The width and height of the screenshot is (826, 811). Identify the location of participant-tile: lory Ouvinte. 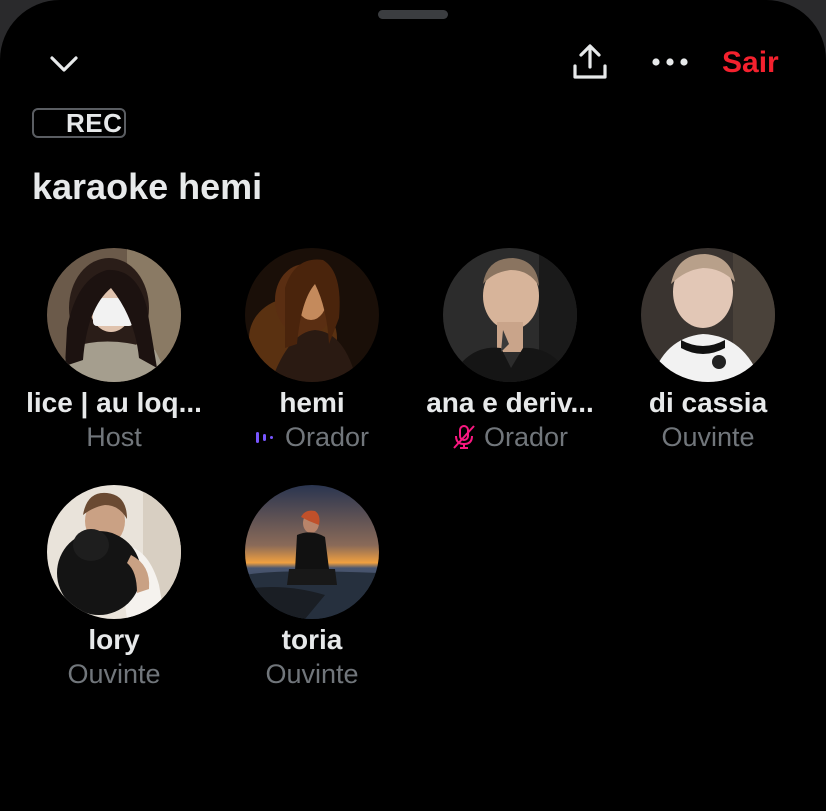
(114, 590).